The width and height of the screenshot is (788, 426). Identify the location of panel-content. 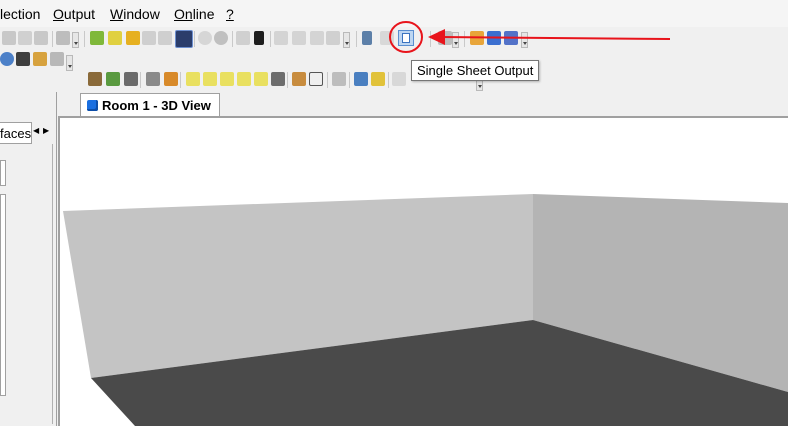
(26, 284).